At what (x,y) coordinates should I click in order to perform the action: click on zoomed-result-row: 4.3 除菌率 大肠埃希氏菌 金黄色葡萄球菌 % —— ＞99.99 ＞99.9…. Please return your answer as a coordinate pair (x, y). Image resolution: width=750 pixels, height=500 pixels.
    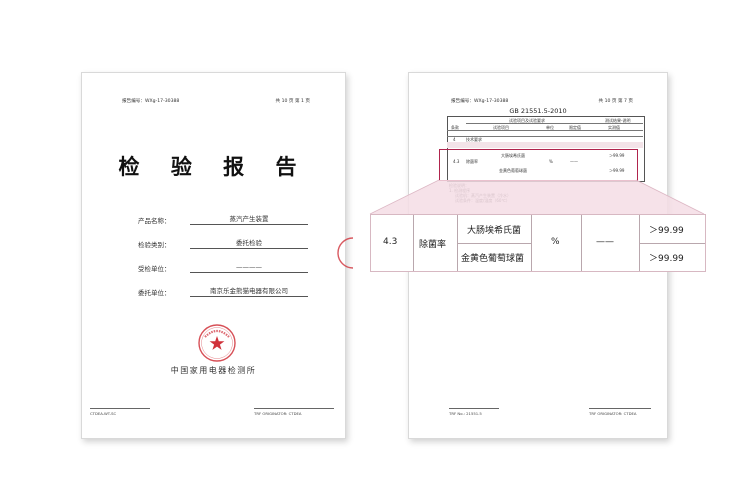
    Looking at the image, I should click on (538, 243).